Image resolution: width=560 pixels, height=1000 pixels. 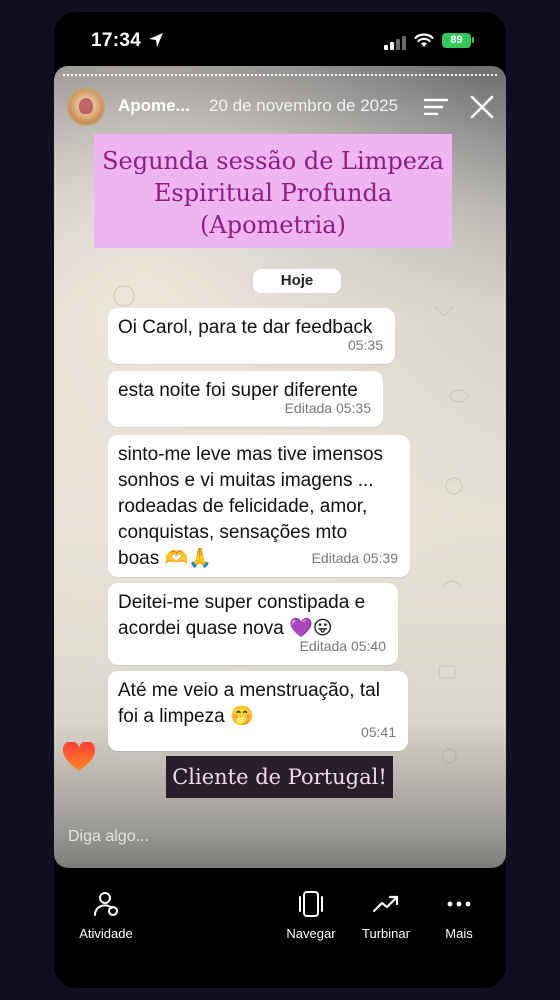 What do you see at coordinates (436, 106) in the screenshot?
I see `menu-icon` at bounding box center [436, 106].